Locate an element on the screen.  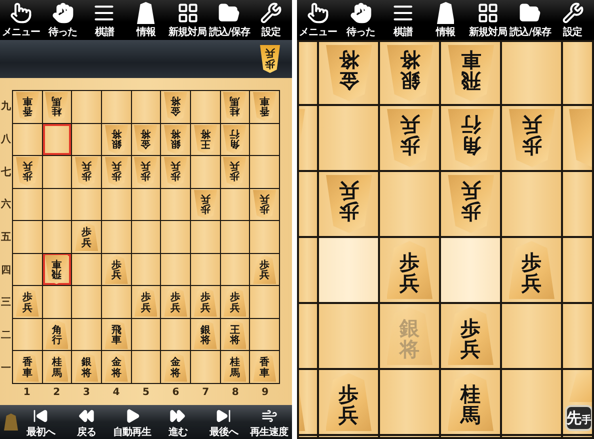
rank-label: 四 is located at coordinates (6, 270).